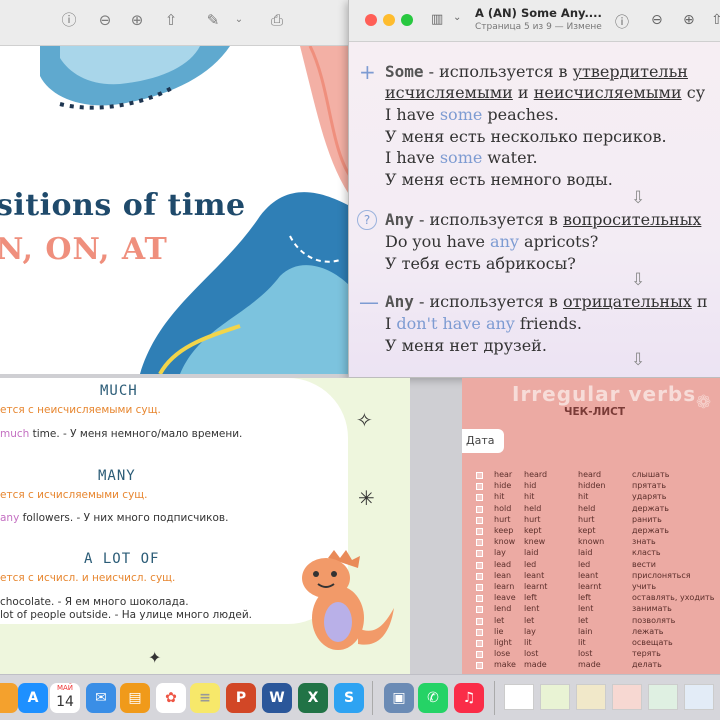  Describe the element at coordinates (535, 665) in the screenshot. I see `verb-cell: made` at that location.